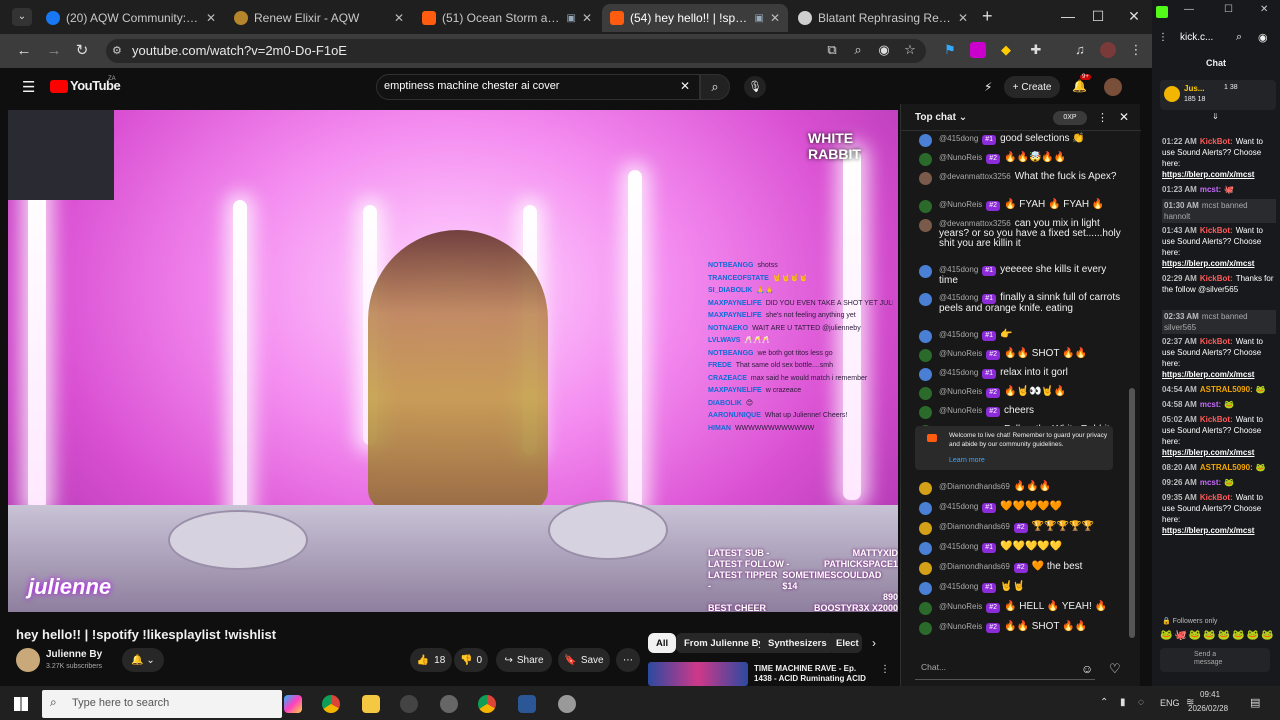 The image size is (1280, 720). I want to click on kick-chat-message: 02:33 AM mcst banned silver565, so click(1219, 322).